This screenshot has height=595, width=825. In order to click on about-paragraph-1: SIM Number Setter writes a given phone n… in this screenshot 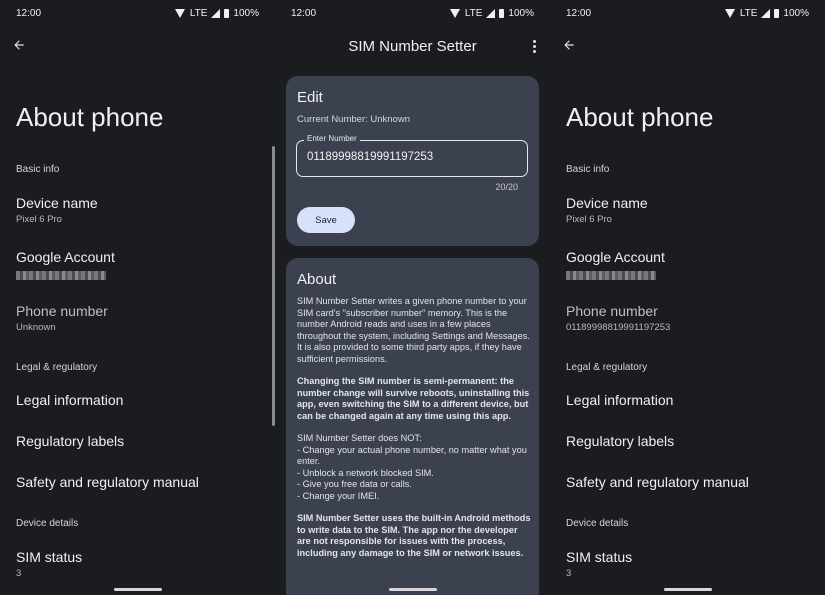, I will do `click(413, 330)`.